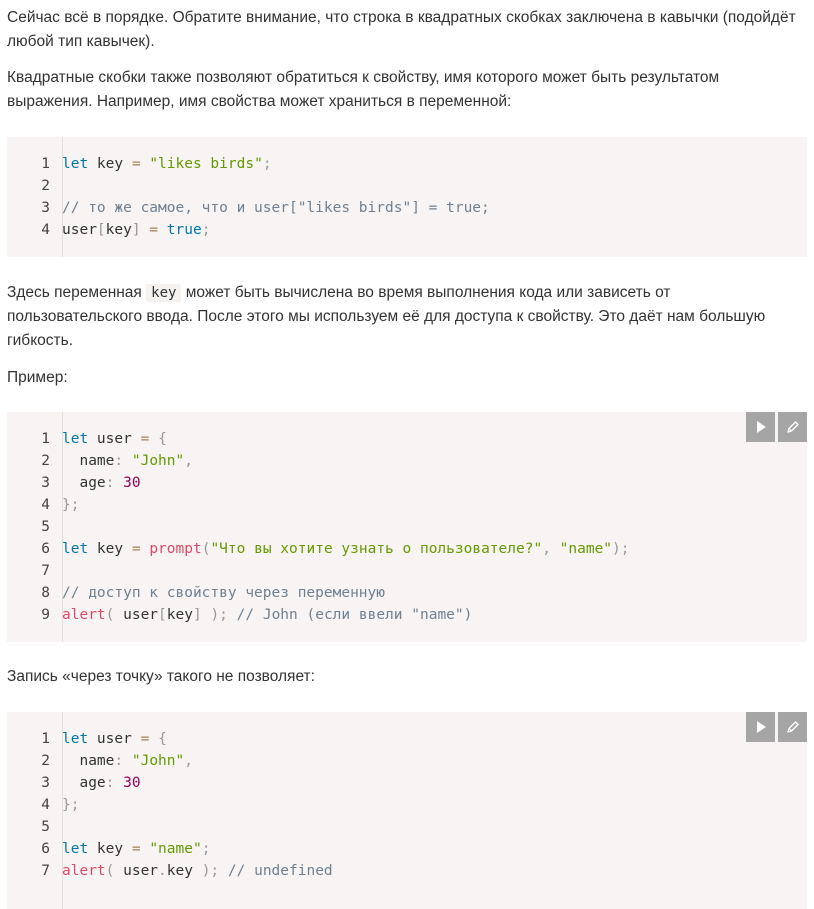 The image size is (814, 909). I want to click on code-text: user[key] = true;, so click(136, 230).